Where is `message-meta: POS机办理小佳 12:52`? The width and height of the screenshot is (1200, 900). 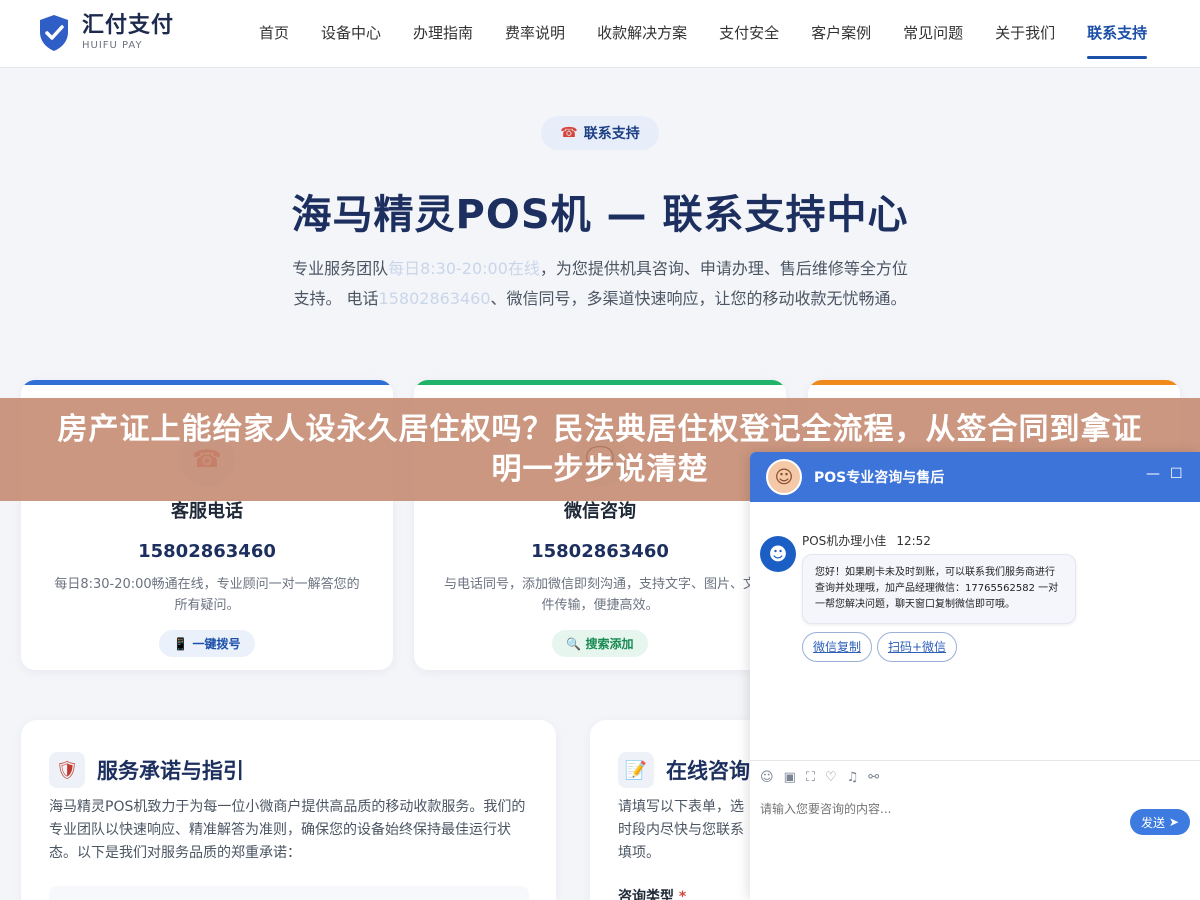
message-meta: POS机办理小佳 12:52 is located at coordinates (866, 540).